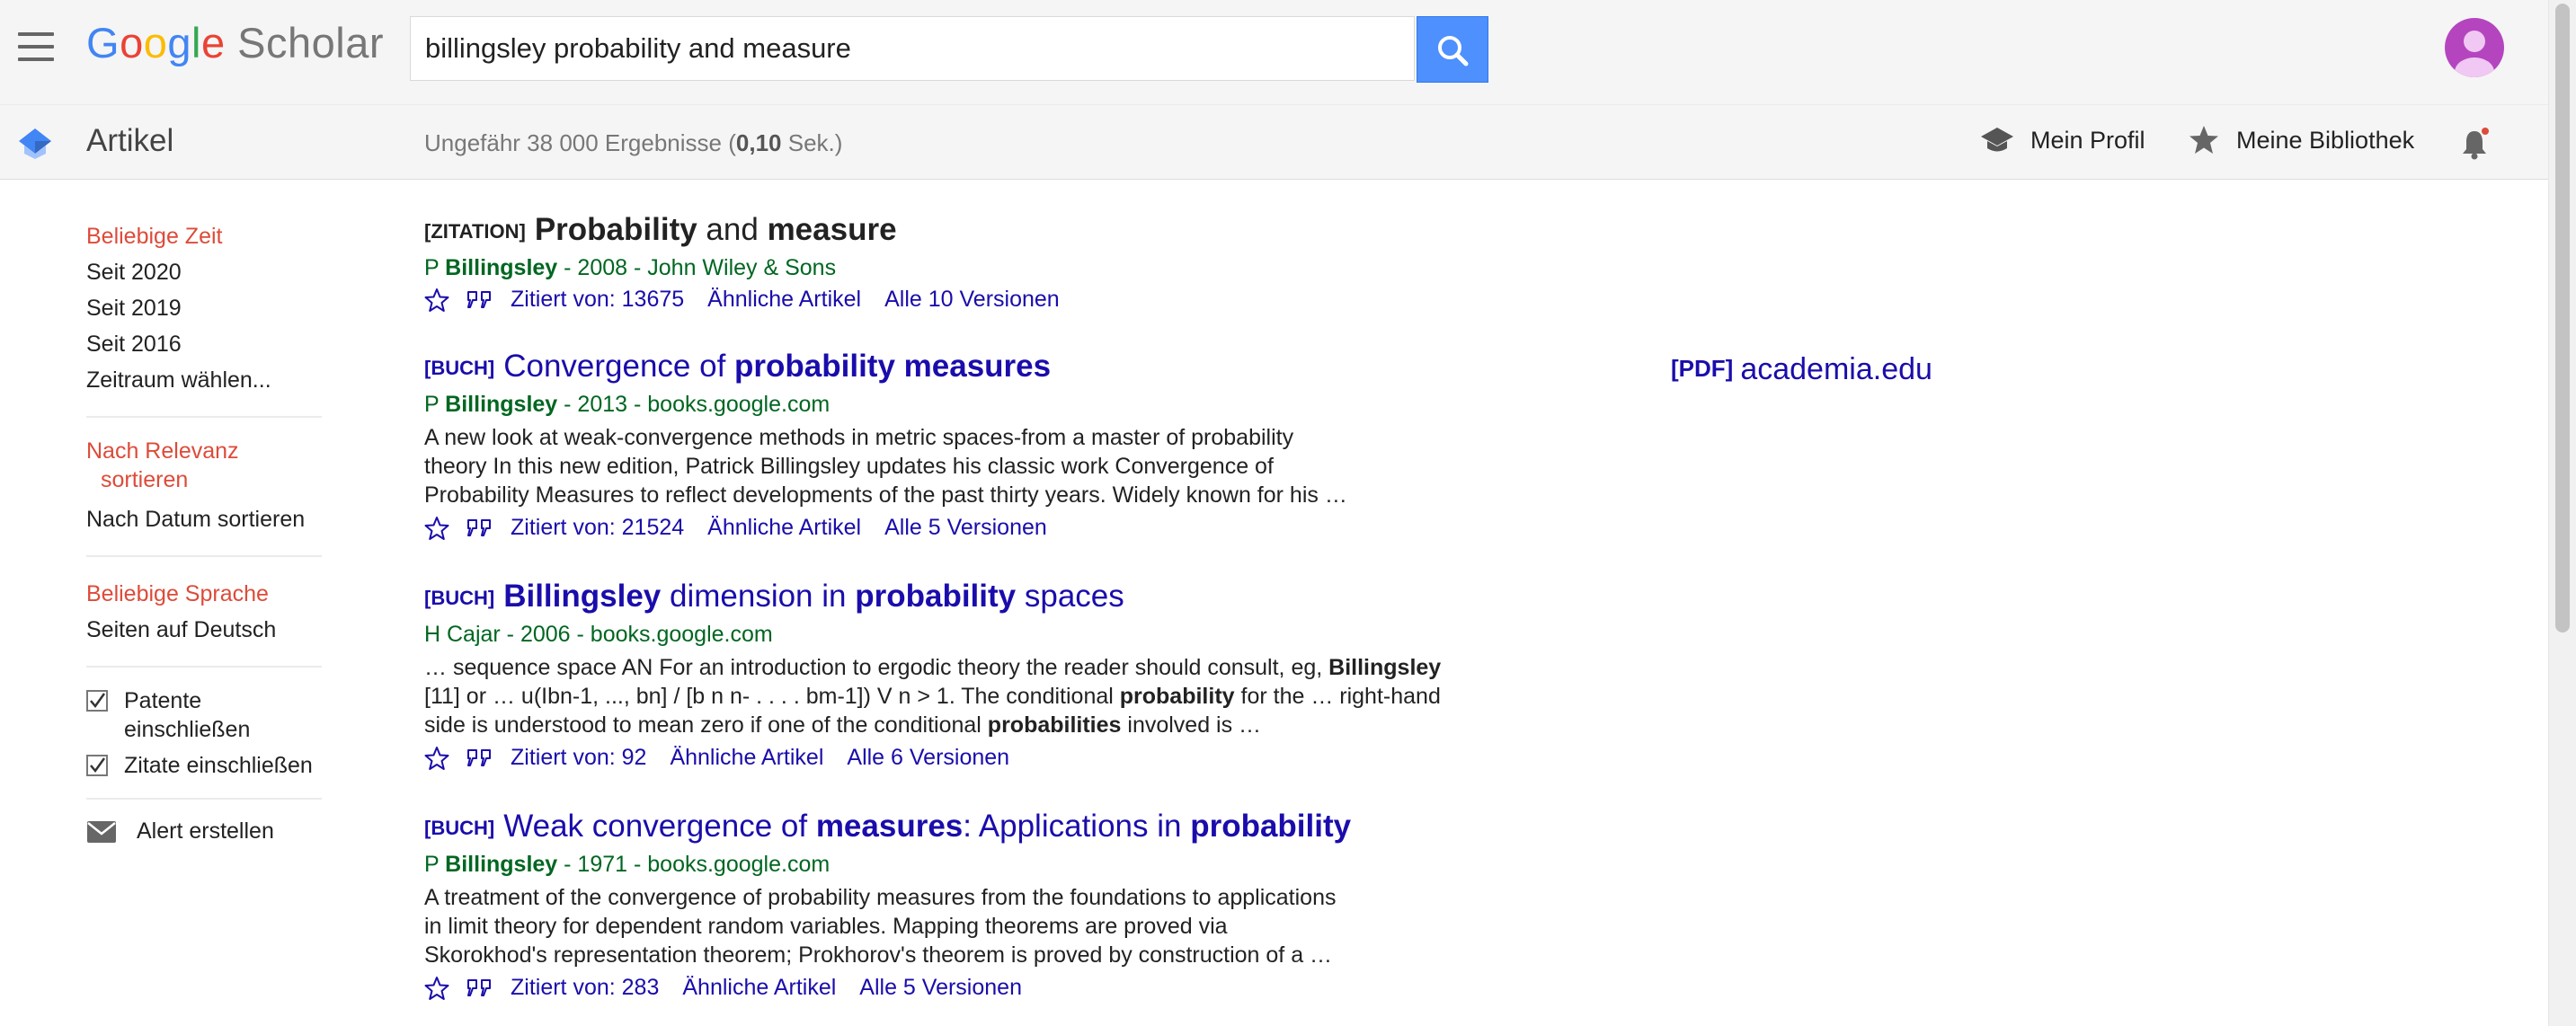 Image resolution: width=2576 pixels, height=1026 pixels. What do you see at coordinates (2301, 140) in the screenshot?
I see `my-library-link: Meine Bibliothek` at bounding box center [2301, 140].